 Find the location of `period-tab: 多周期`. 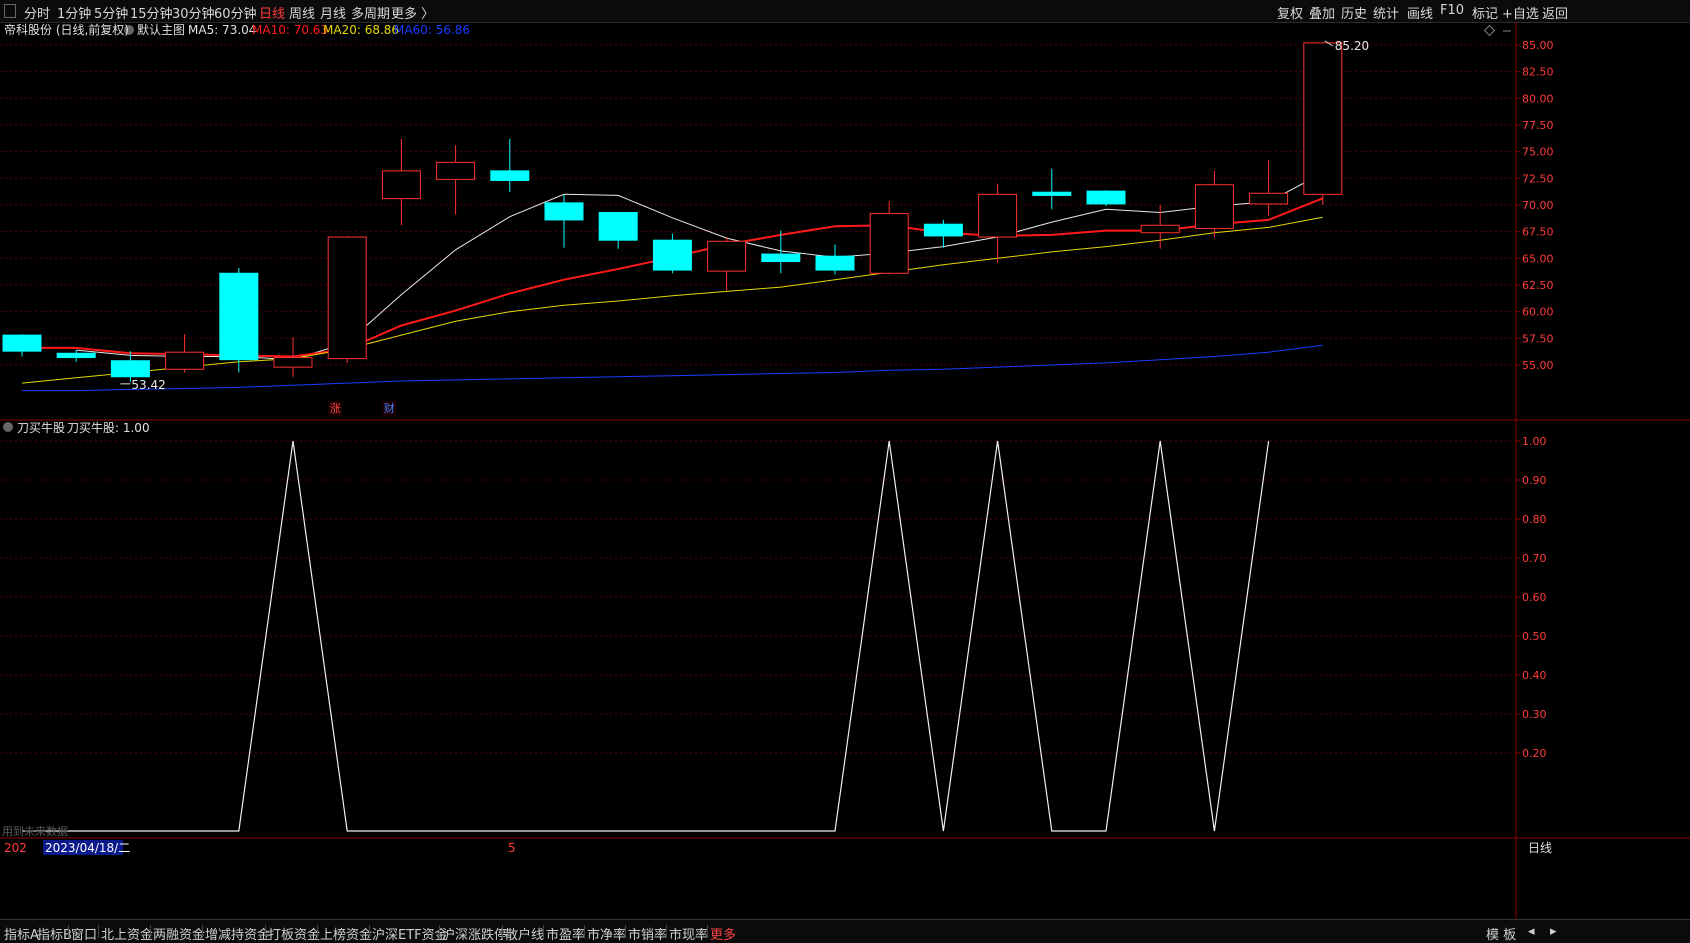

period-tab: 多周期 is located at coordinates (370, 12).